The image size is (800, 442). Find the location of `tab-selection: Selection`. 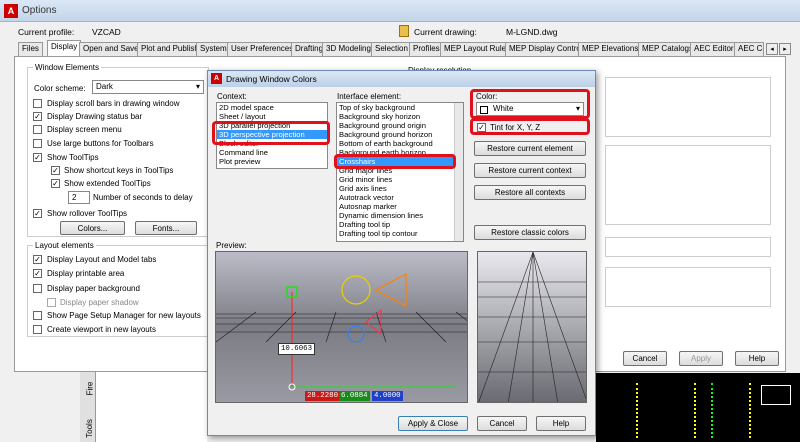

tab-selection: Selection is located at coordinates (391, 49).